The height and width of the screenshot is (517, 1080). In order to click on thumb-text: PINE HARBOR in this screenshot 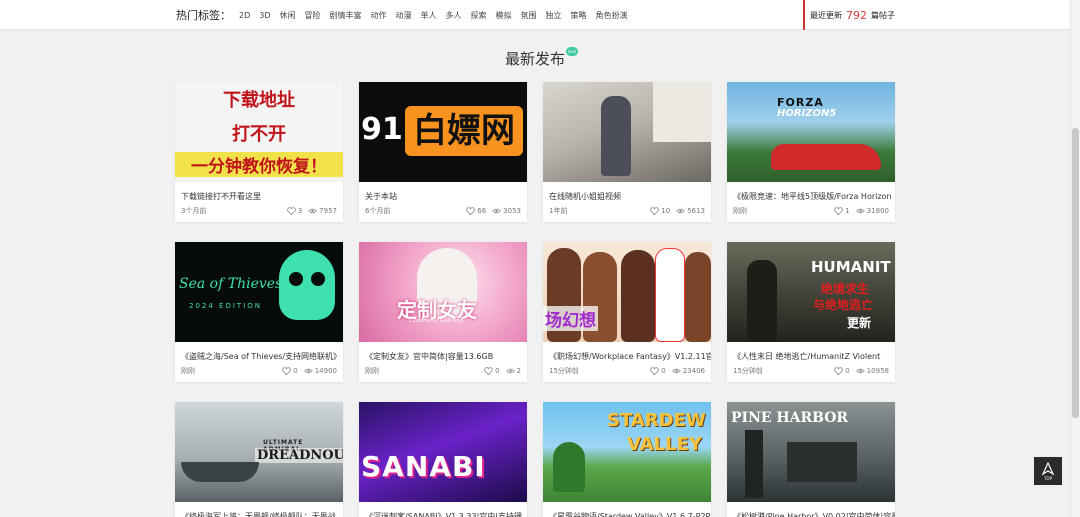, I will do `click(790, 418)`.